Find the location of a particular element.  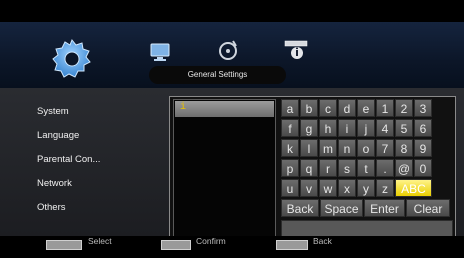

ok-key-icon is located at coordinates (176, 245).